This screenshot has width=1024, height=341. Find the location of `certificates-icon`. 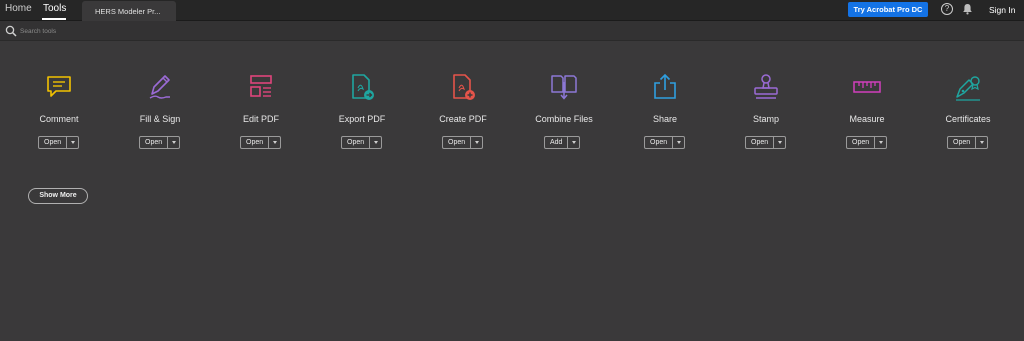

certificates-icon is located at coordinates (968, 87).